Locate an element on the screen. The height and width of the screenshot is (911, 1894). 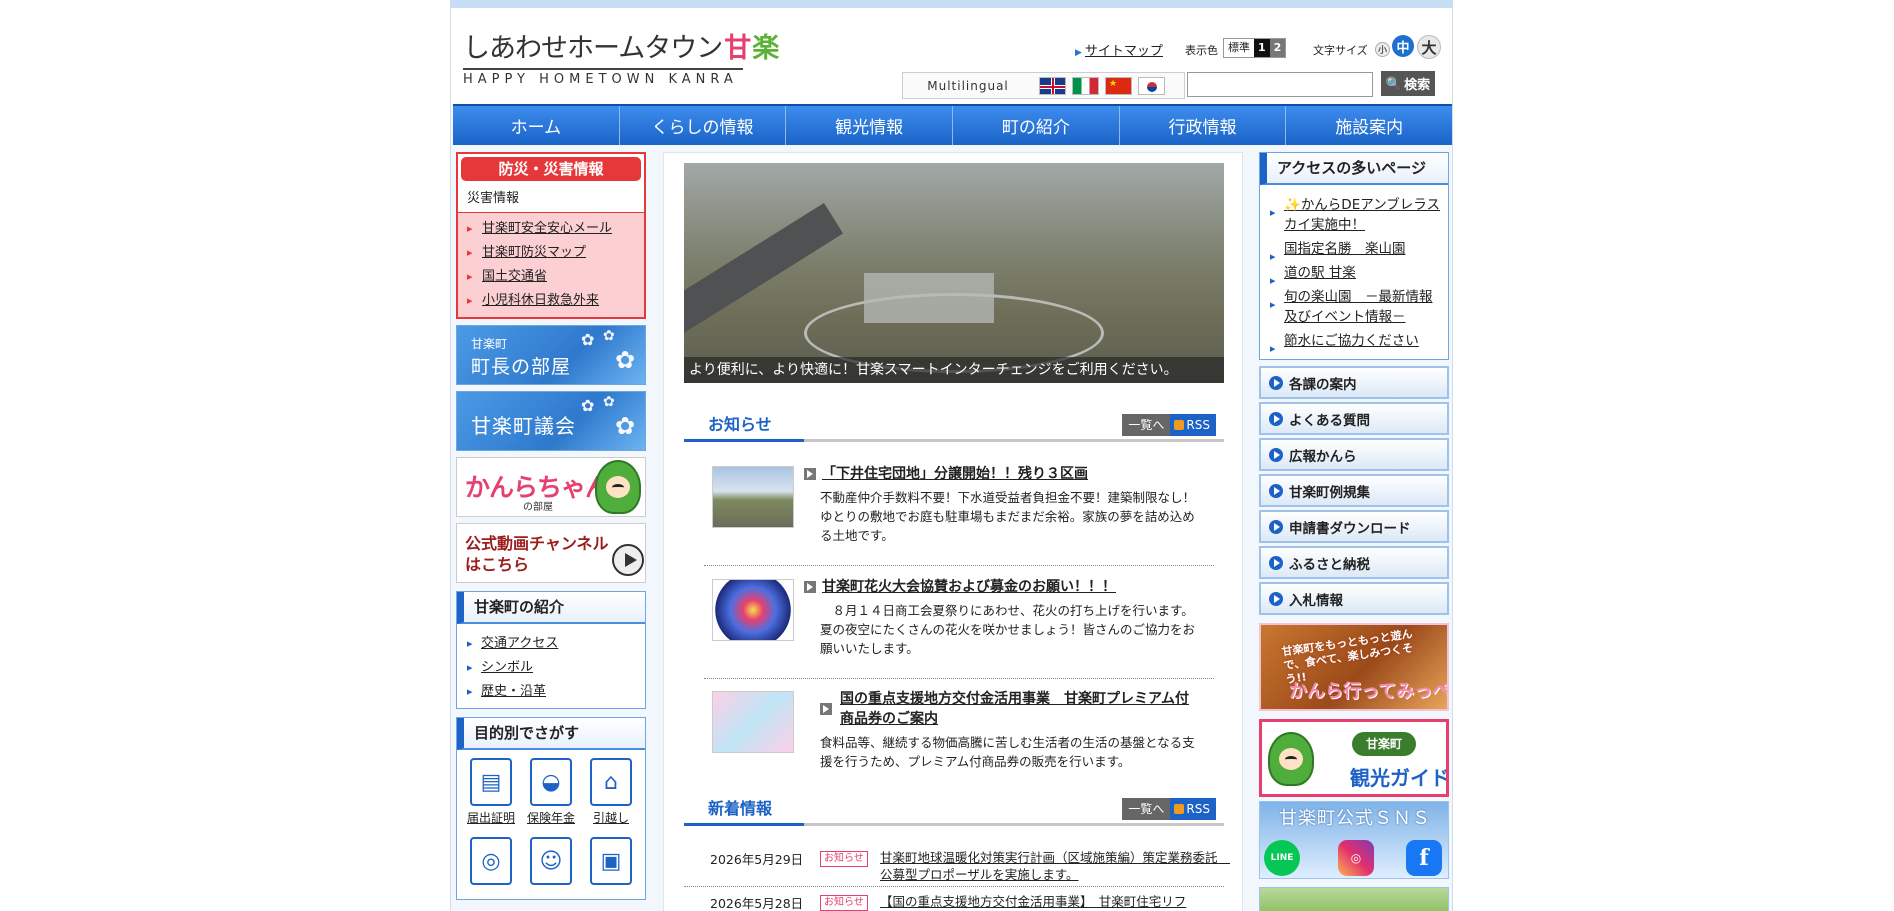
faq-button: よくある質問 is located at coordinates (1354, 418).